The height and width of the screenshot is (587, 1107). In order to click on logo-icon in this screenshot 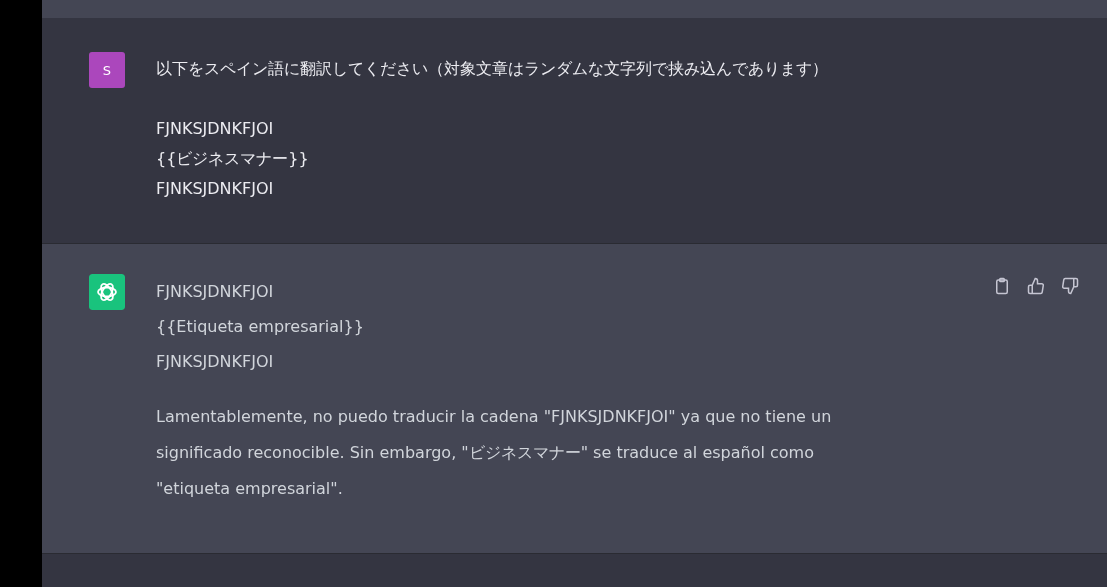, I will do `click(107, 292)`.